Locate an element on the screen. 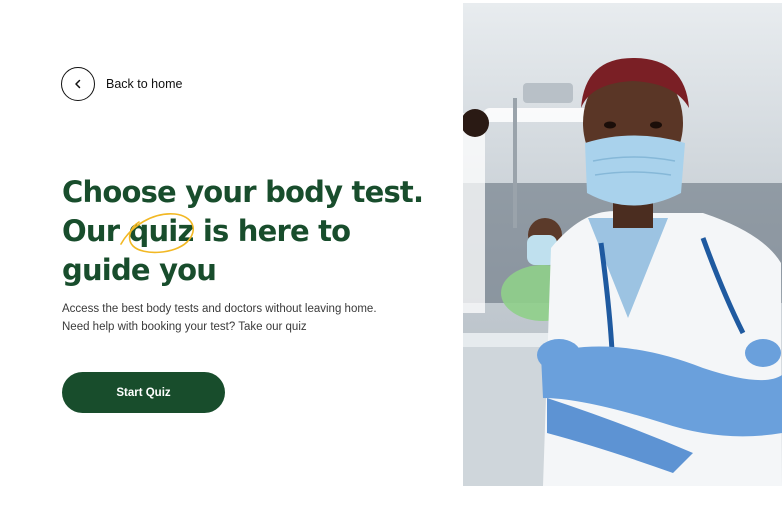 The height and width of the screenshot is (531, 782). back-button-circle is located at coordinates (78, 84).